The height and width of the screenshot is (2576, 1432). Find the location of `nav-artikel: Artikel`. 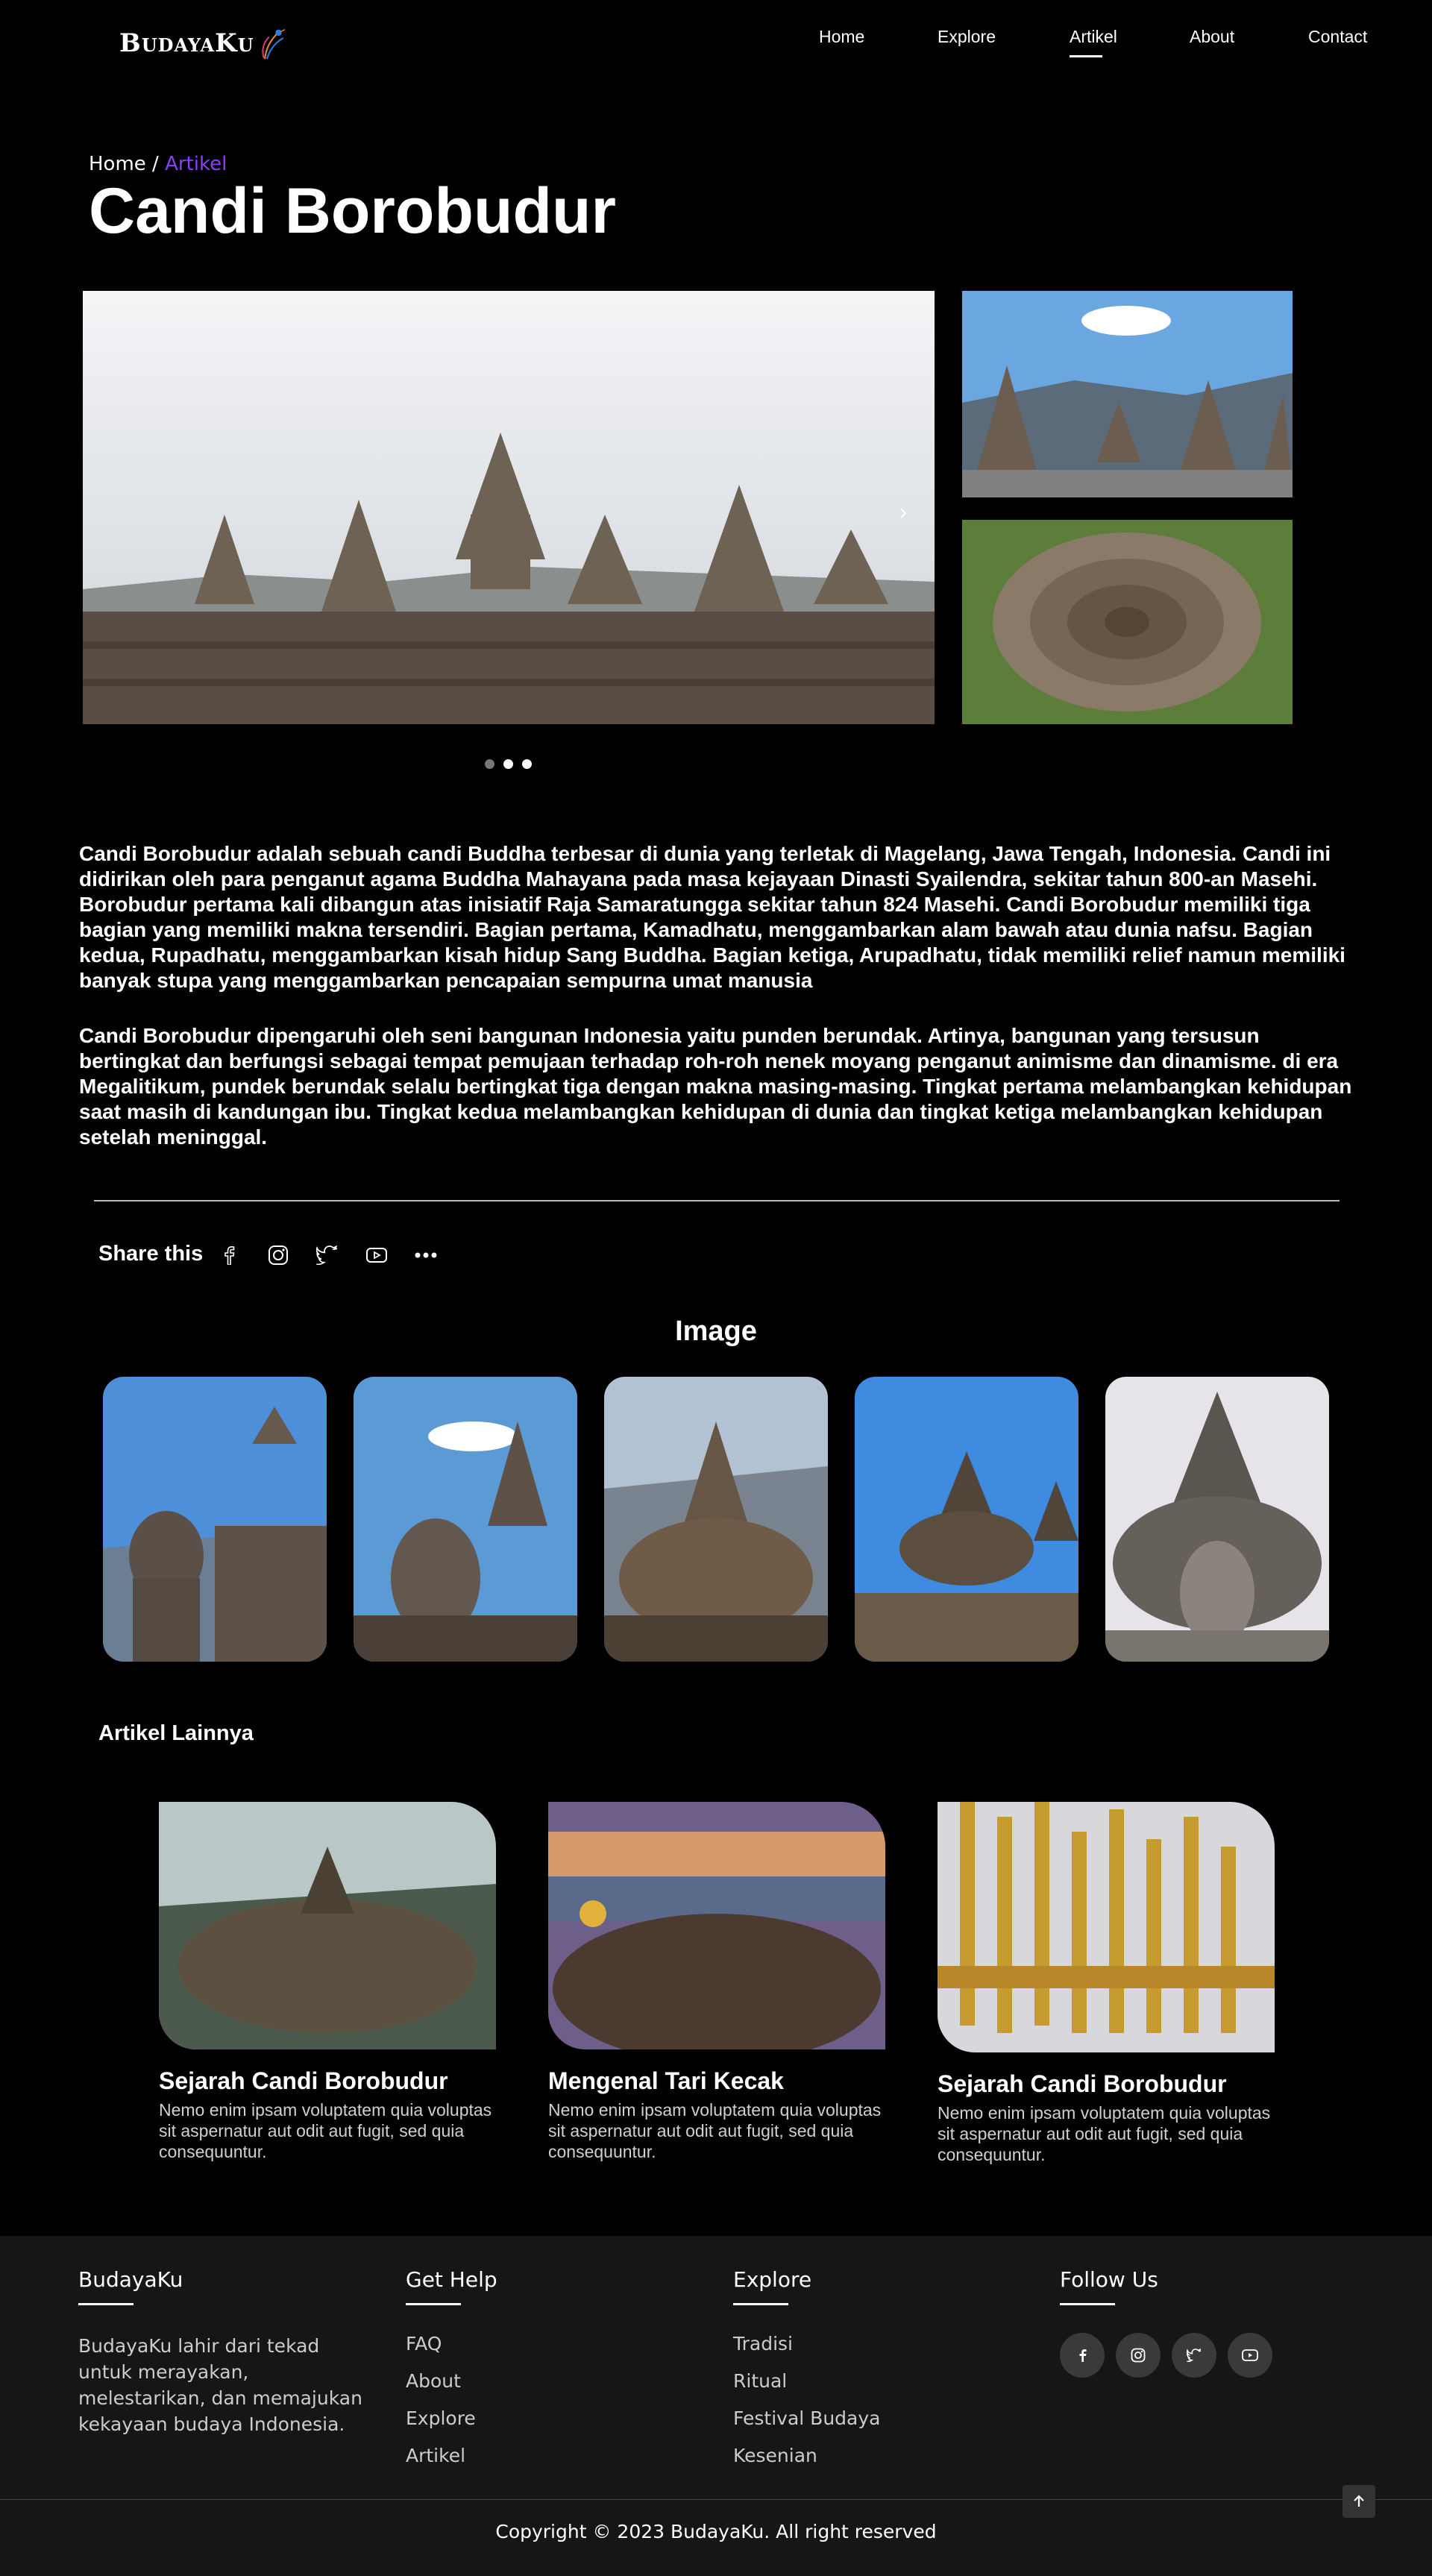

nav-artikel: Artikel is located at coordinates (1093, 37).